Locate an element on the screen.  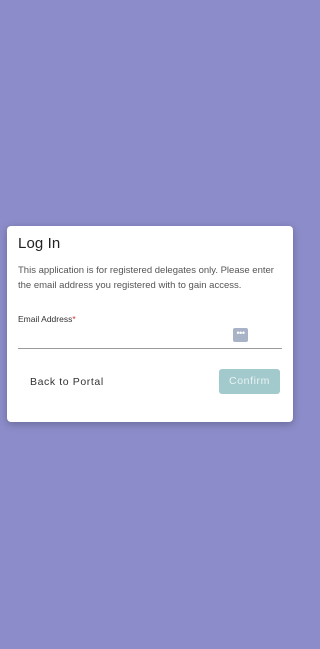
back-to-portal-button: Back to Portal is located at coordinates (67, 382).